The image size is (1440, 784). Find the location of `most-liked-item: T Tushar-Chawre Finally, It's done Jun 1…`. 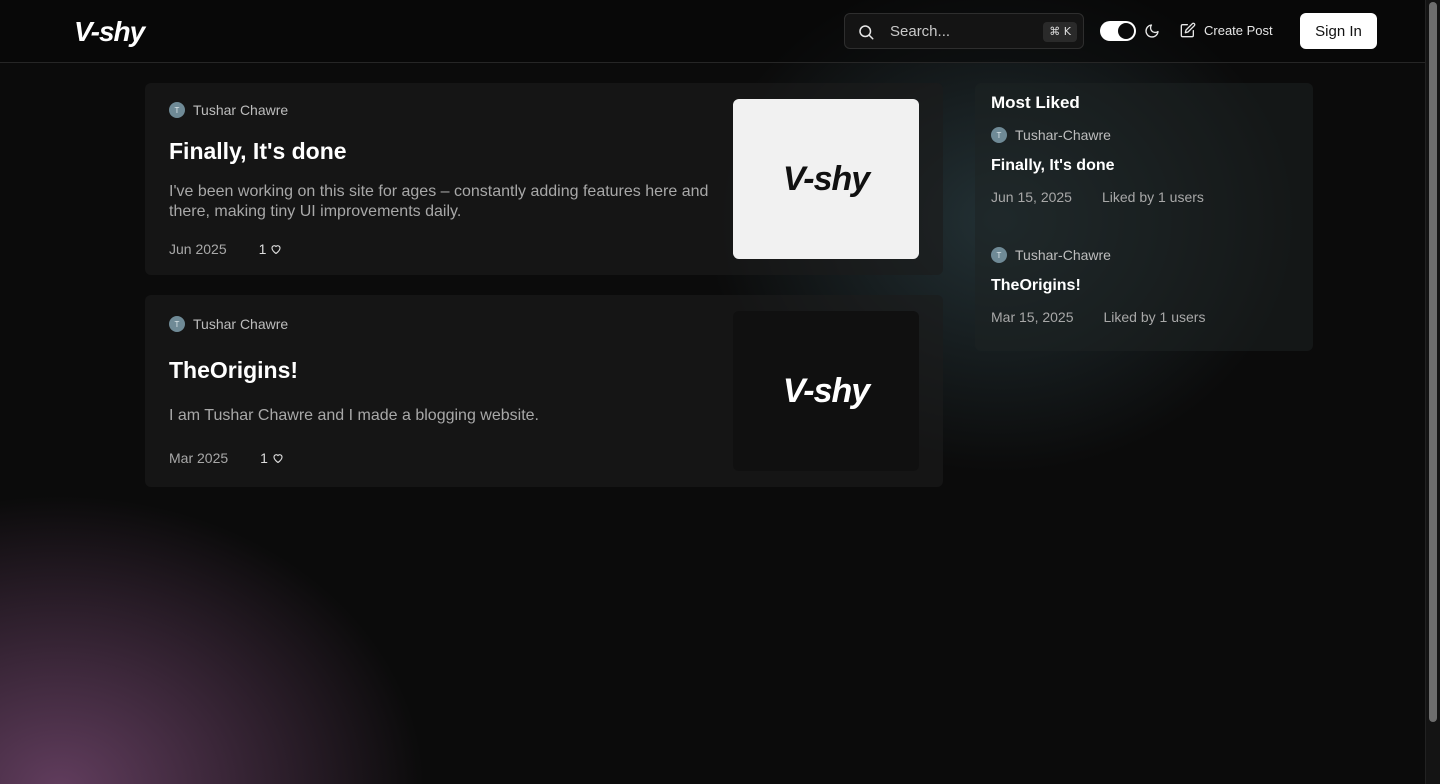

most-liked-item: T Tushar-Chawre Finally, It's done Jun 1… is located at coordinates (1141, 166).